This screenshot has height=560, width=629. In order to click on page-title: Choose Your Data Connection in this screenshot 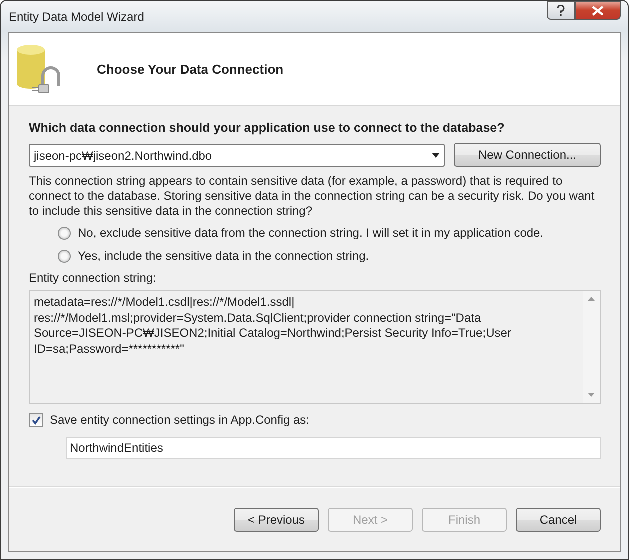, I will do `click(190, 69)`.